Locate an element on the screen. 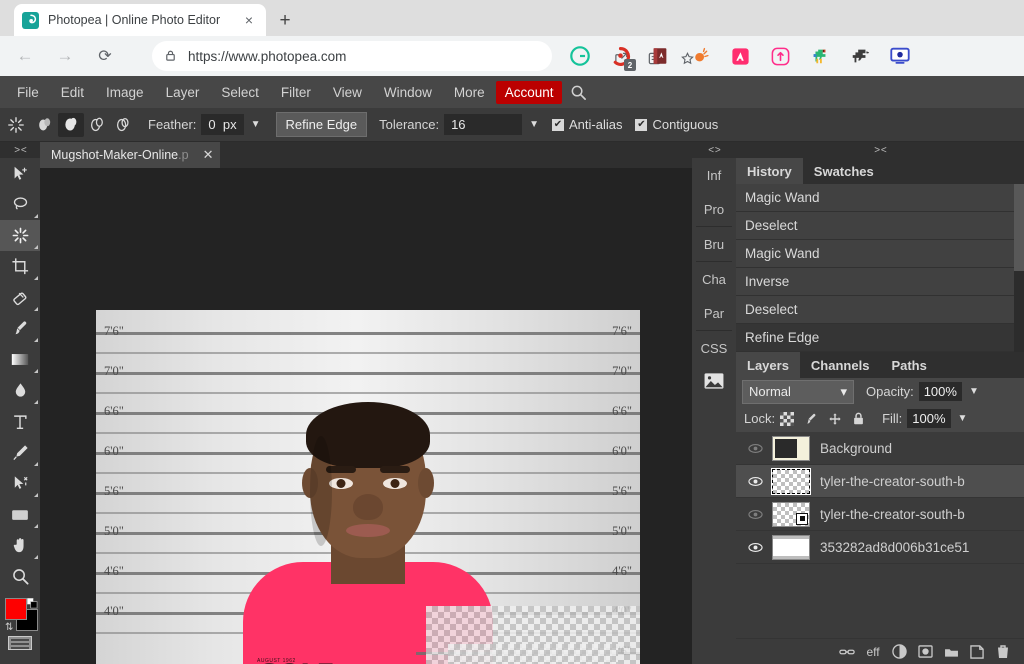  new-tab-button: + is located at coordinates (285, 21).